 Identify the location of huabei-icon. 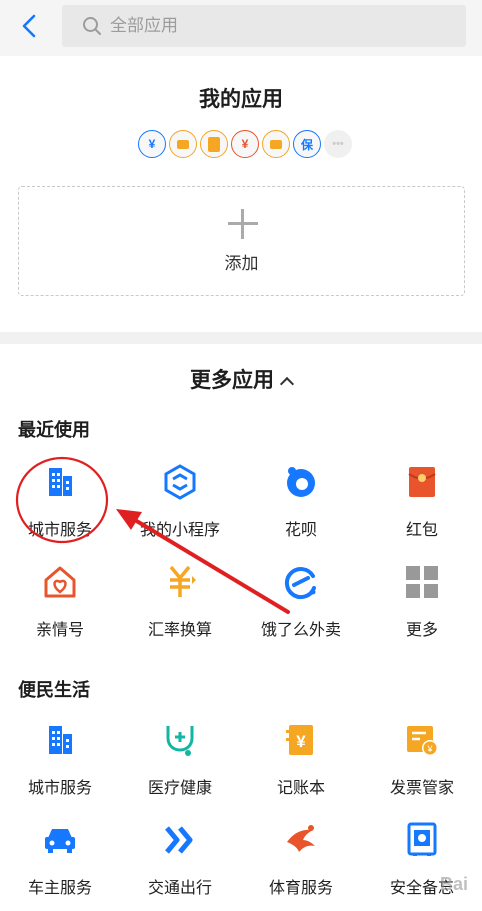
(301, 482).